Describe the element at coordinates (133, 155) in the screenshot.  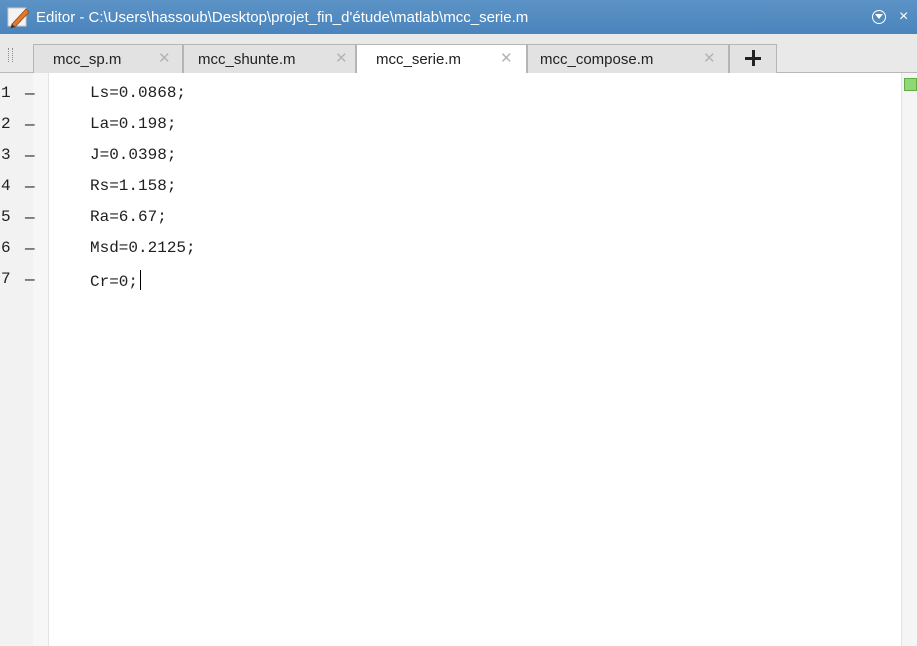
I see `code-text: J=0.0398;` at that location.